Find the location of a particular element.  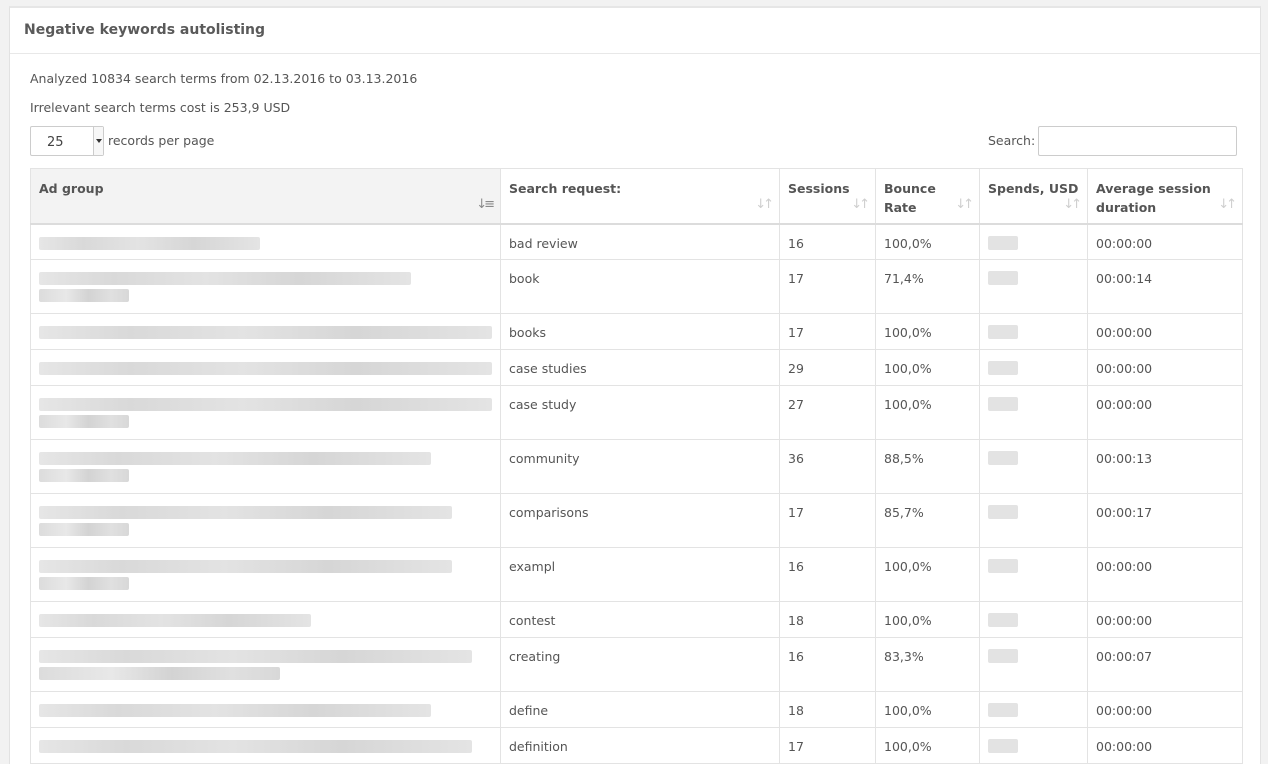

records-per-page-label: records per page is located at coordinates (161, 140).